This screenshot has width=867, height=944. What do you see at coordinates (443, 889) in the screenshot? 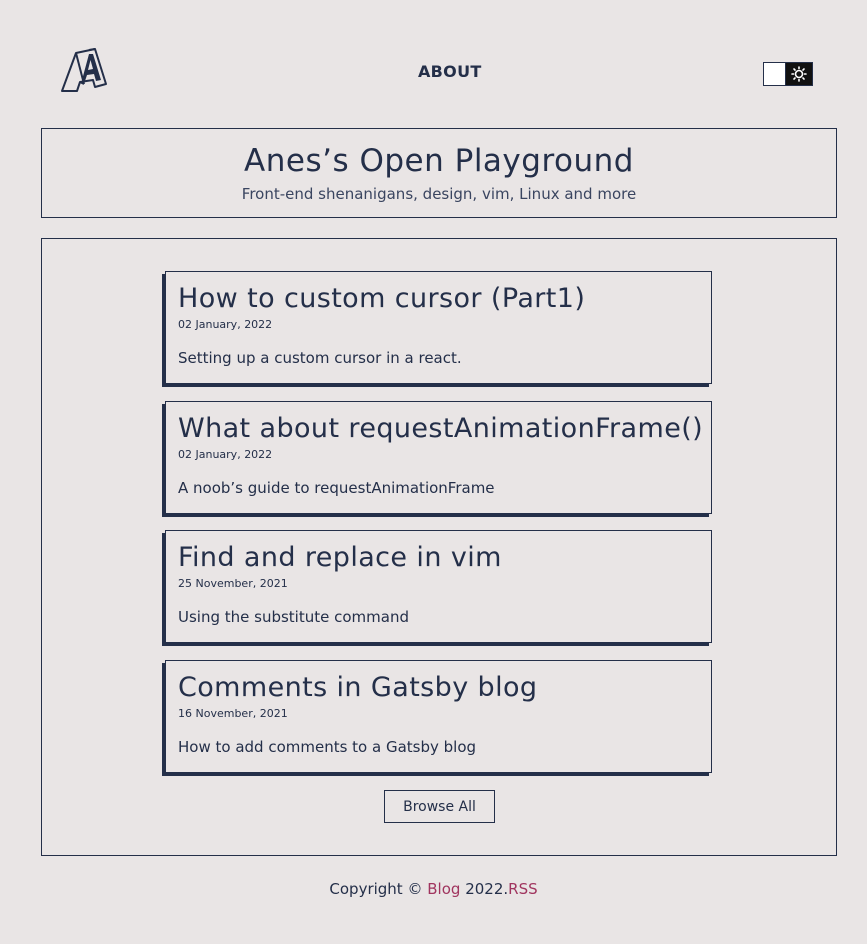
I see `blog-link: Blog` at bounding box center [443, 889].